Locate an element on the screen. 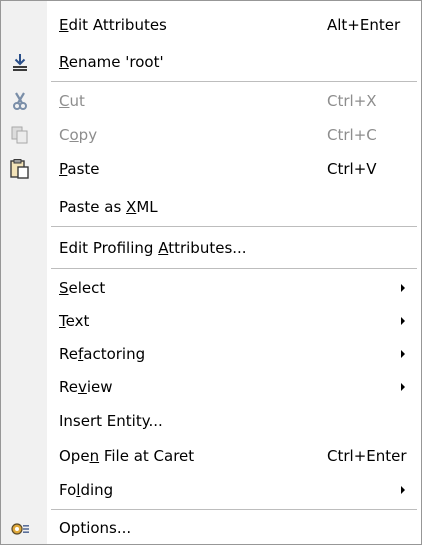 This screenshot has width=422, height=545. menu-item-edit-attributes: Edit Attributes Alt+Enter is located at coordinates (211, 25).